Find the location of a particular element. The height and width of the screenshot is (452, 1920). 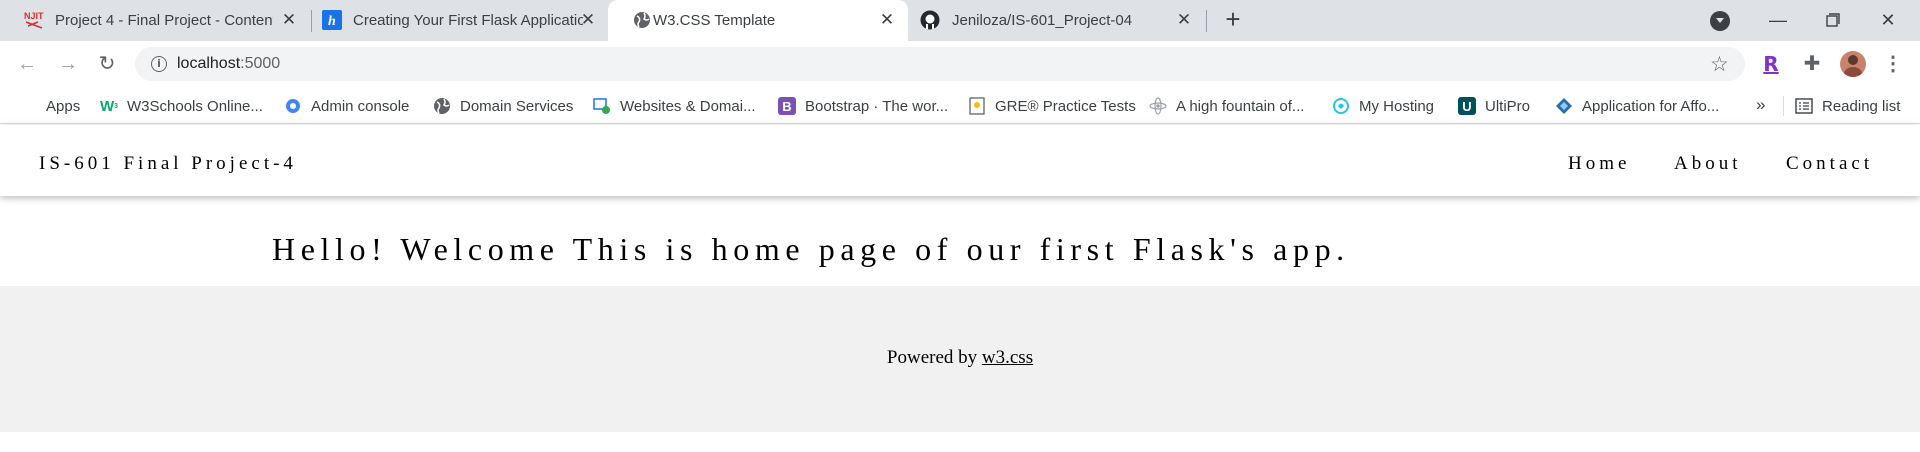

tab-github-repo: Jeniloza/IS-601_Project-04 ✕ is located at coordinates (1058, 20).